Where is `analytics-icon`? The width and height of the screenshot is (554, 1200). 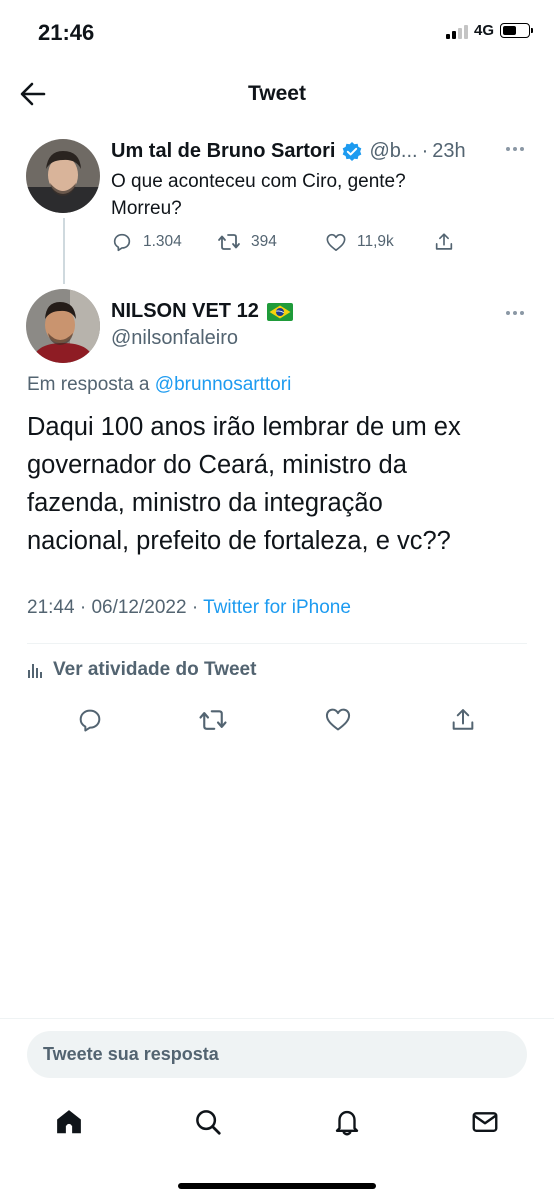 analytics-icon is located at coordinates (35, 671).